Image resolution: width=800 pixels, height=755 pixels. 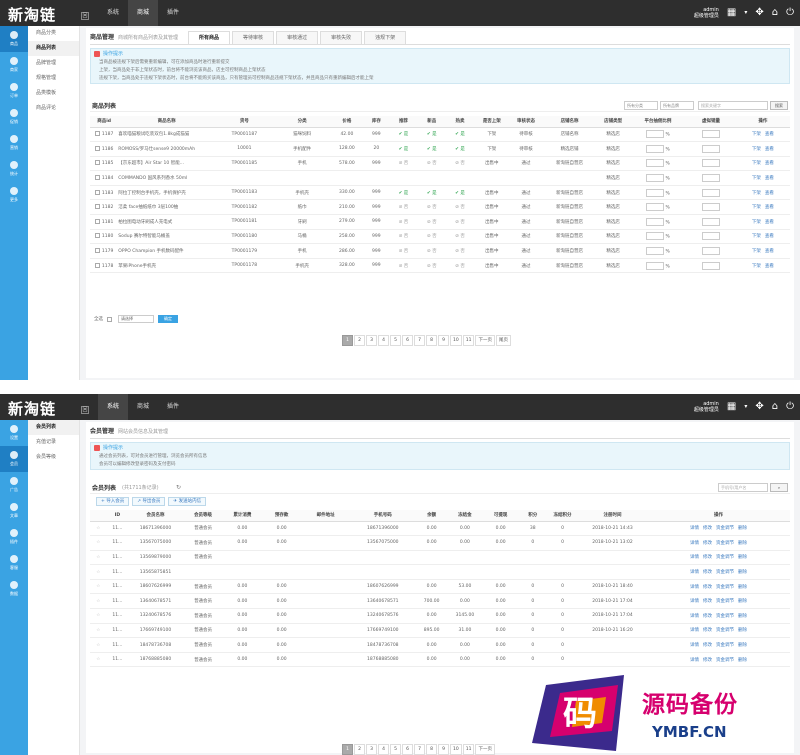 I want to click on search-button: 搜索, so click(x=779, y=105).